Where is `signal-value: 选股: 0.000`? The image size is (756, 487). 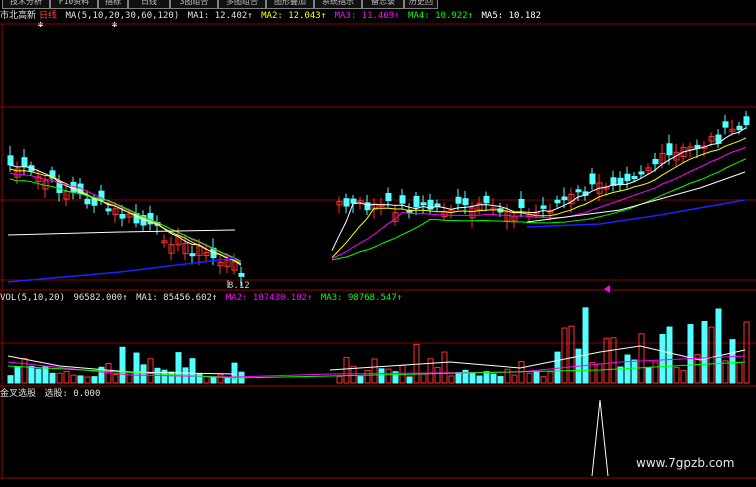 signal-value: 选股: 0.000 is located at coordinates (72, 394).